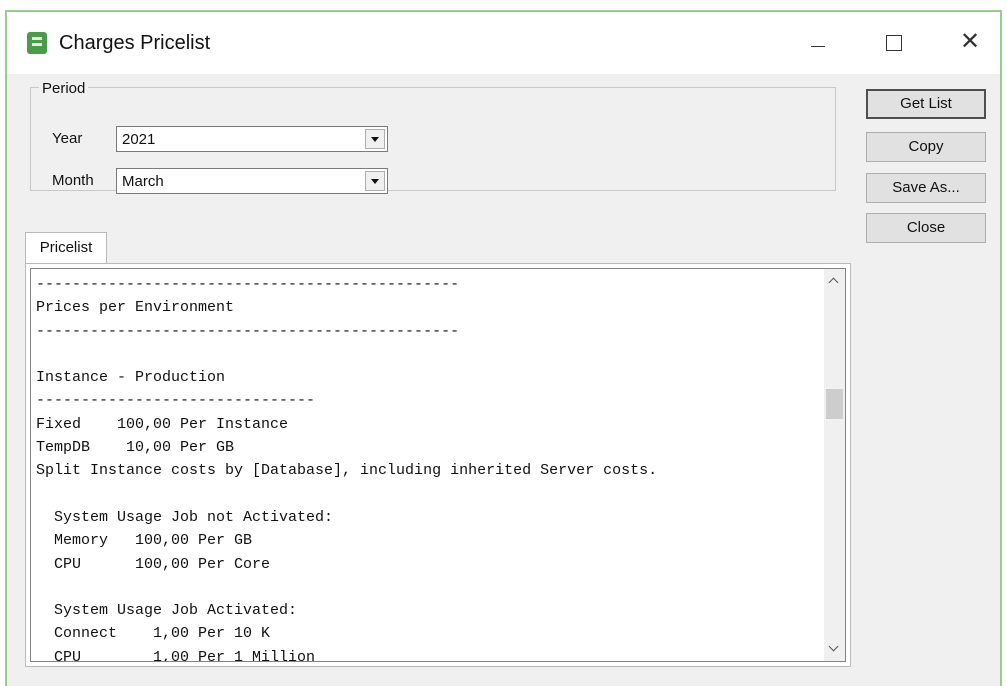 This screenshot has height=686, width=1007. Describe the element at coordinates (834, 465) in the screenshot. I see `vertical-scrollbar` at that location.